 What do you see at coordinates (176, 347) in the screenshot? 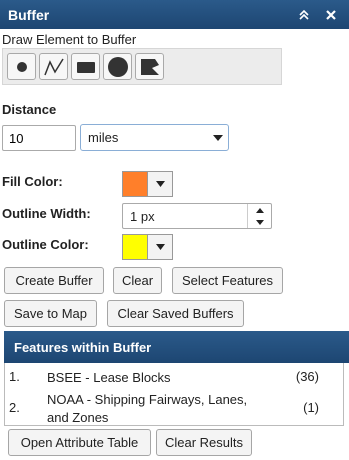
I see `features-header: Features within Buffer` at bounding box center [176, 347].